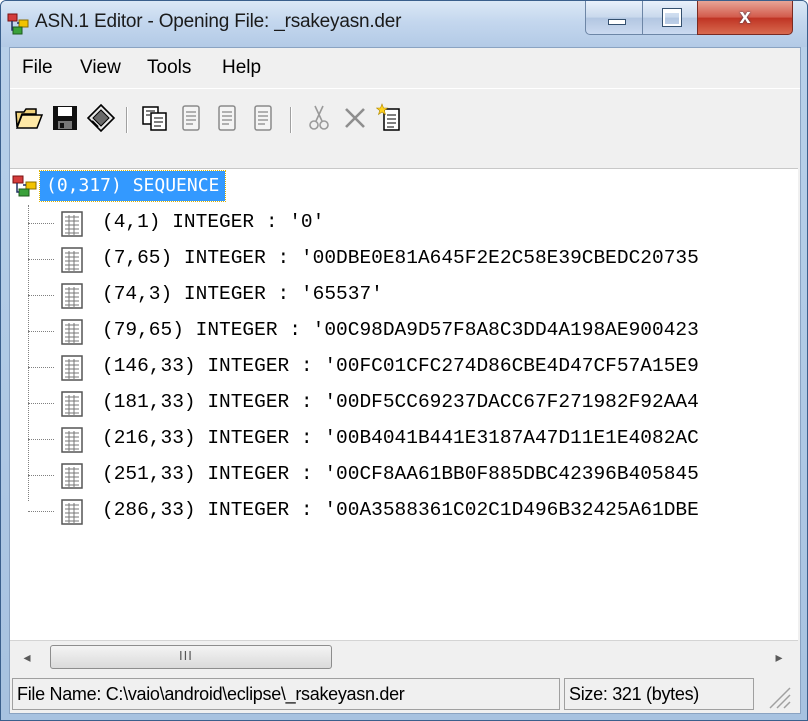 The width and height of the screenshot is (808, 721). I want to click on delete-button, so click(355, 118).